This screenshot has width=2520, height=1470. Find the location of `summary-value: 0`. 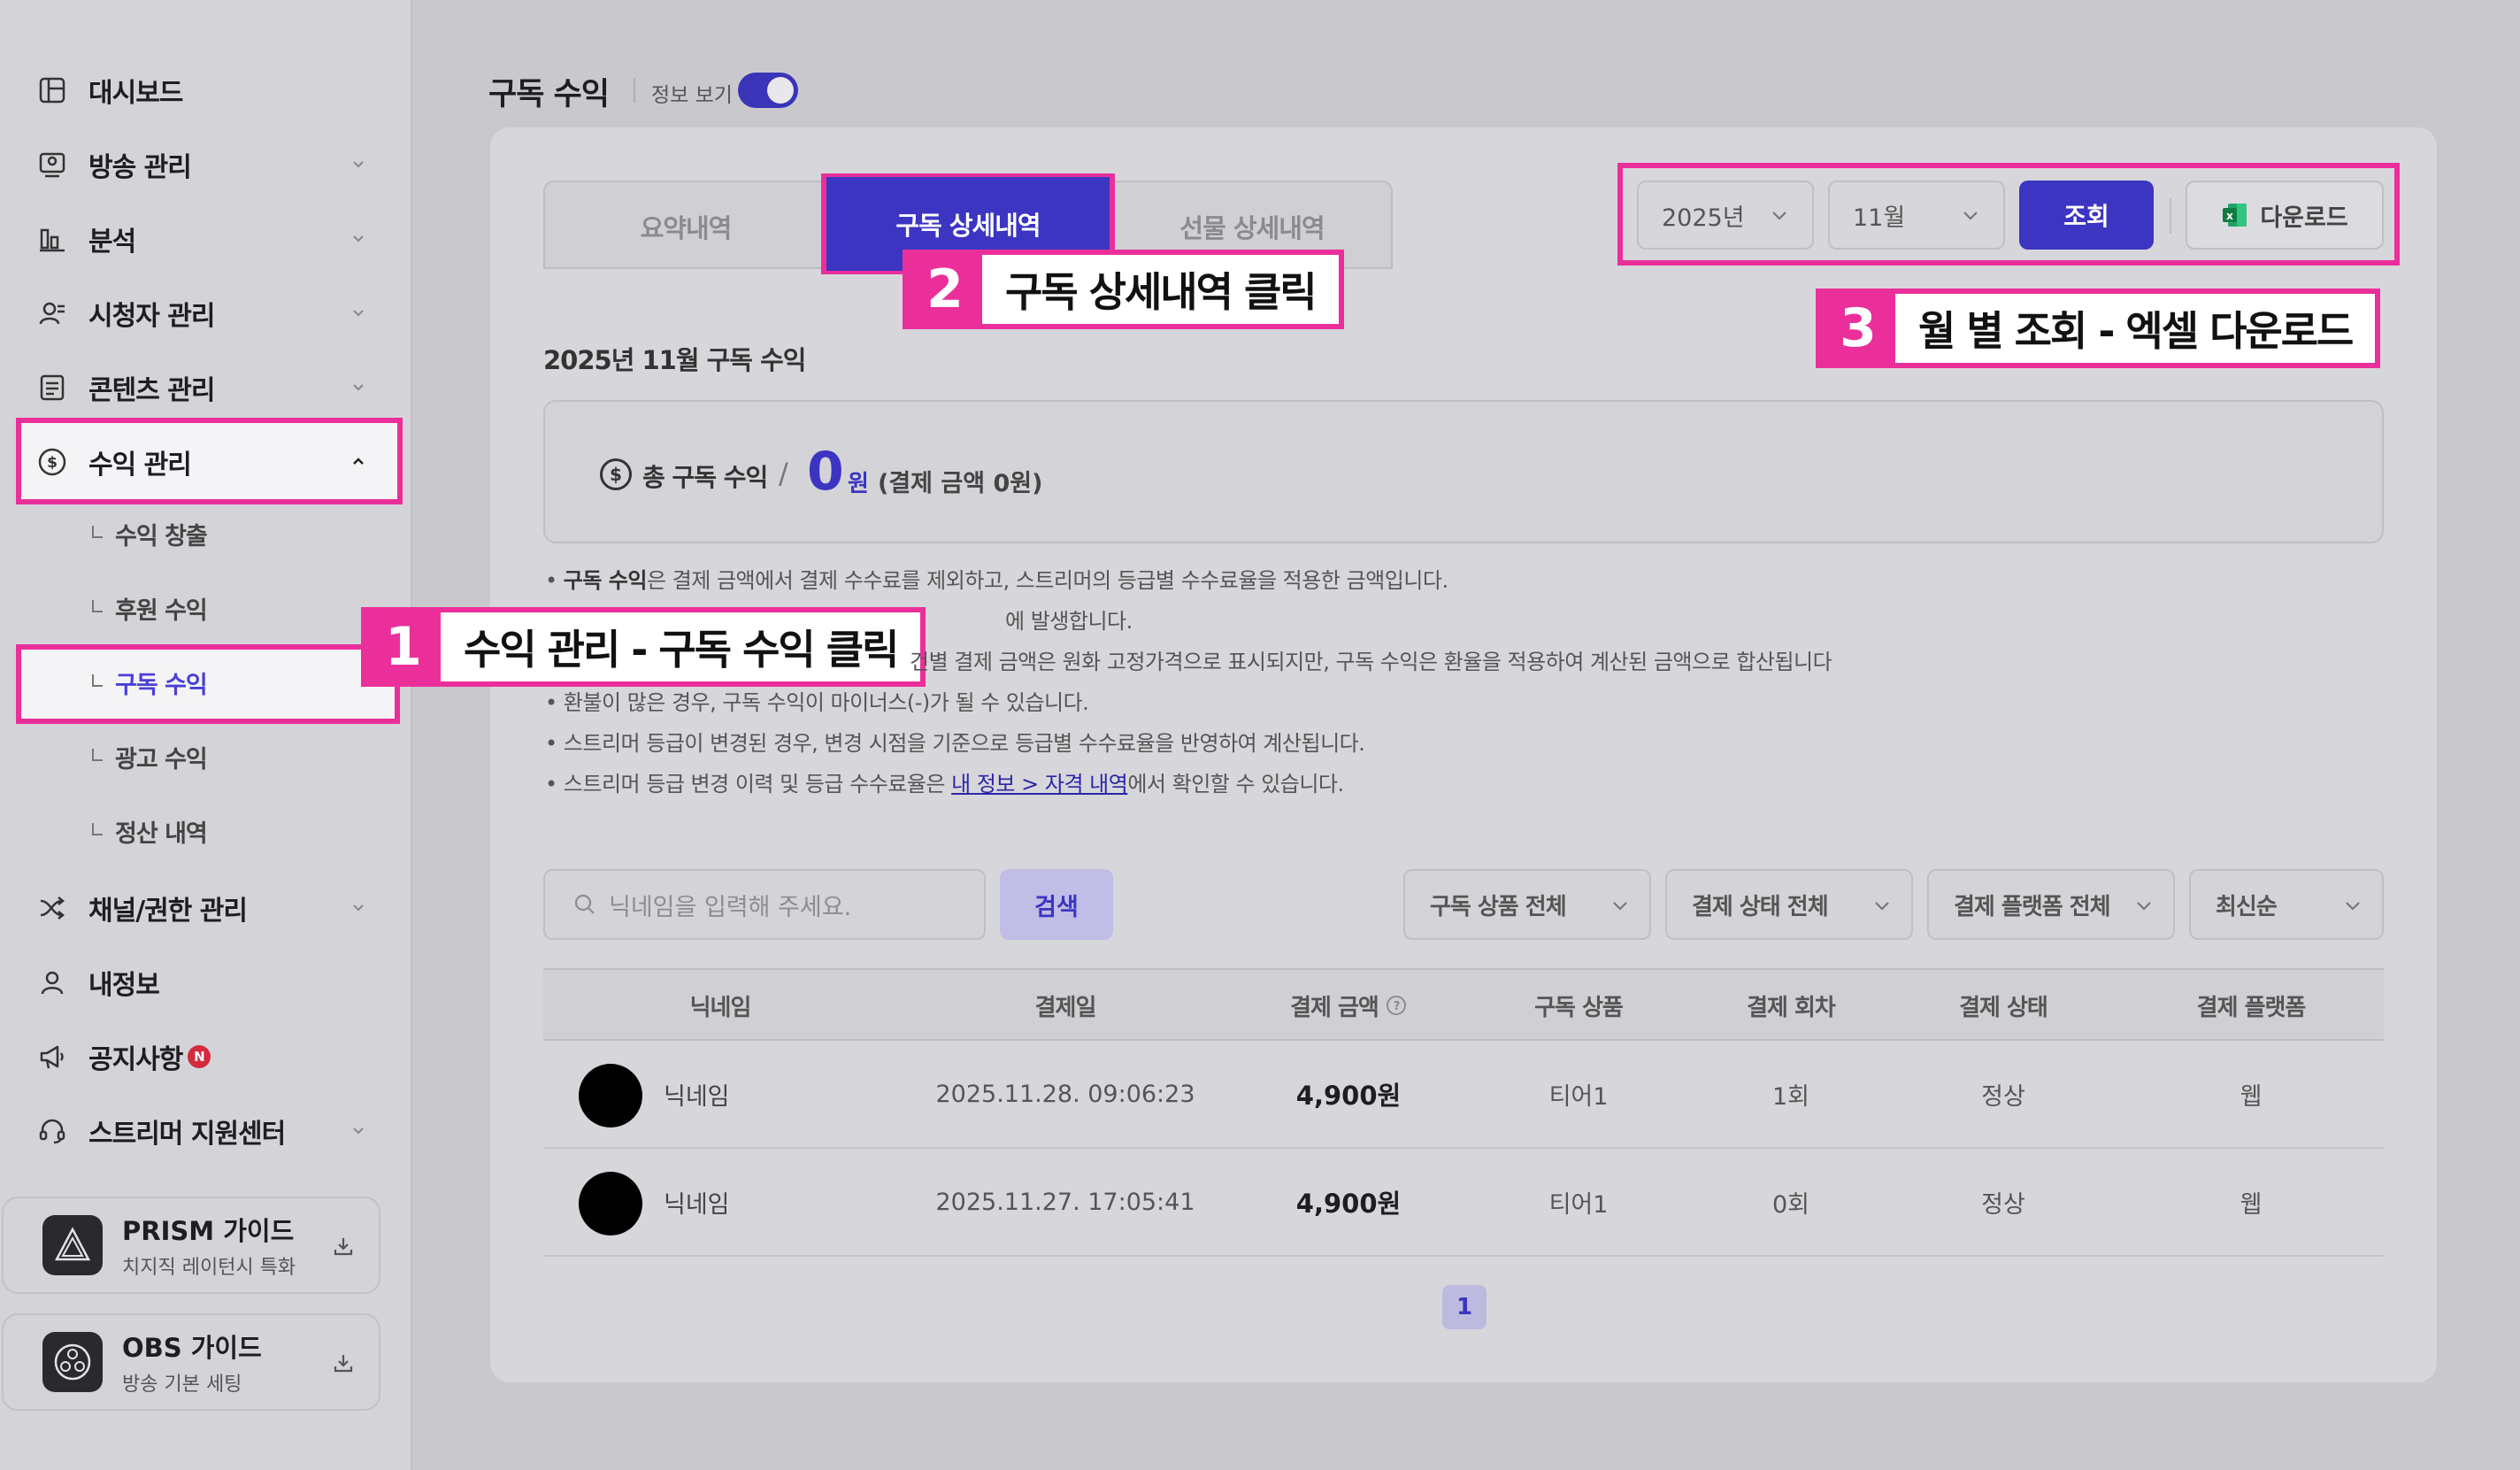

summary-value: 0 is located at coordinates (825, 472).